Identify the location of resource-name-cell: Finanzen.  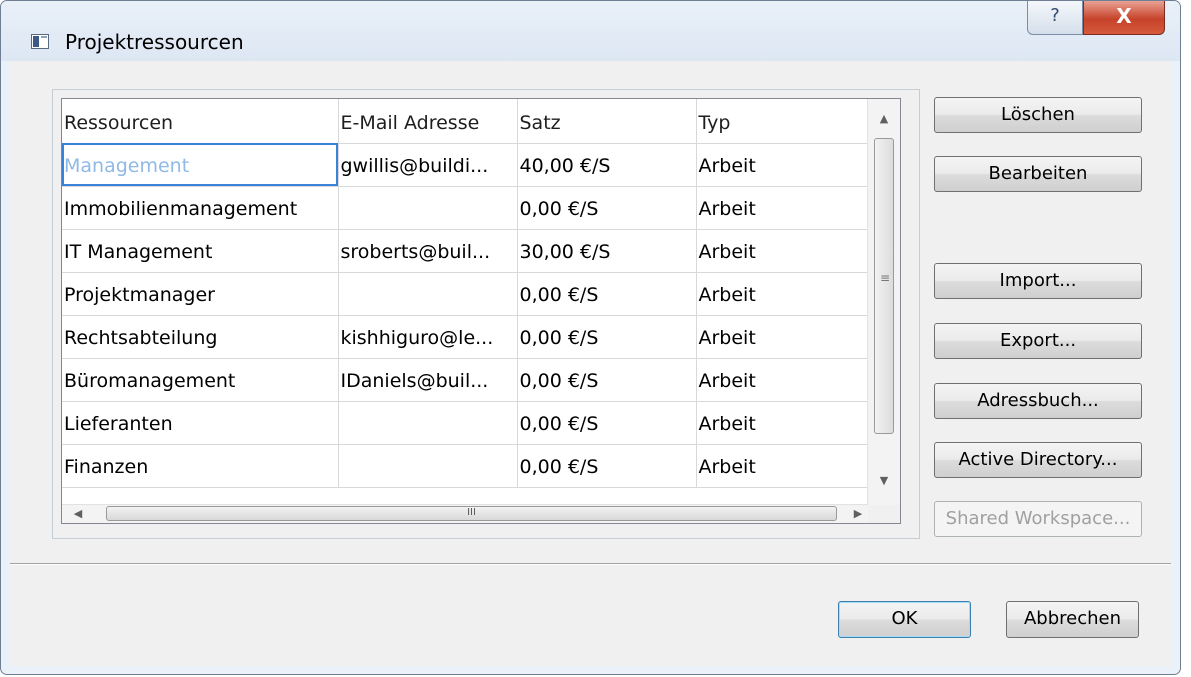
(200, 466).